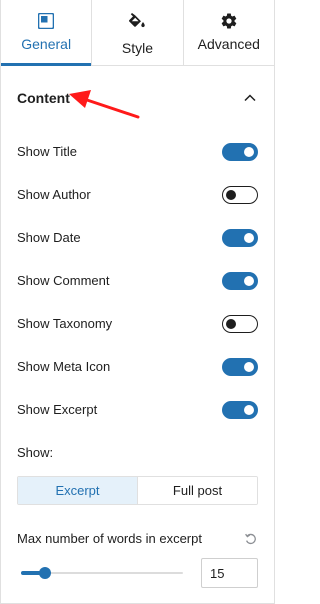 The width and height of the screenshot is (320, 604). What do you see at coordinates (63, 280) in the screenshot?
I see `toggle-label: Show Comment` at bounding box center [63, 280].